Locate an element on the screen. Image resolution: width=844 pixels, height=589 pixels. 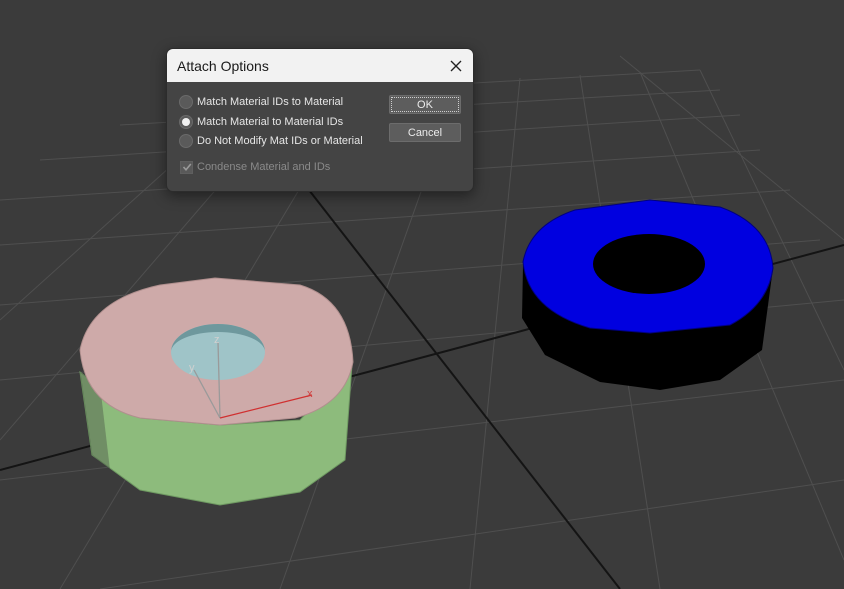
ring-object is located at coordinates (648, 294).